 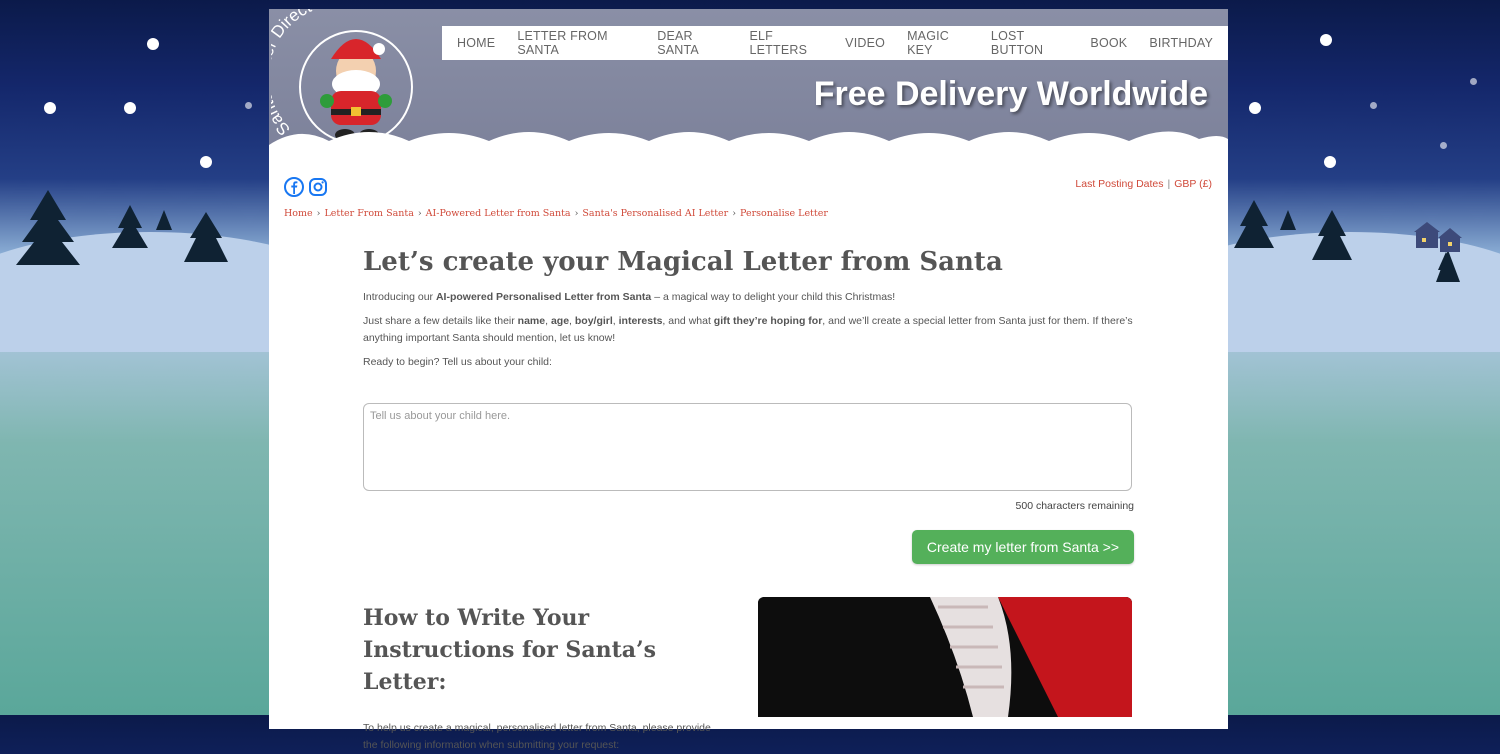 What do you see at coordinates (440, 321) in the screenshot?
I see `details-text: Just share a few details like their` at bounding box center [440, 321].